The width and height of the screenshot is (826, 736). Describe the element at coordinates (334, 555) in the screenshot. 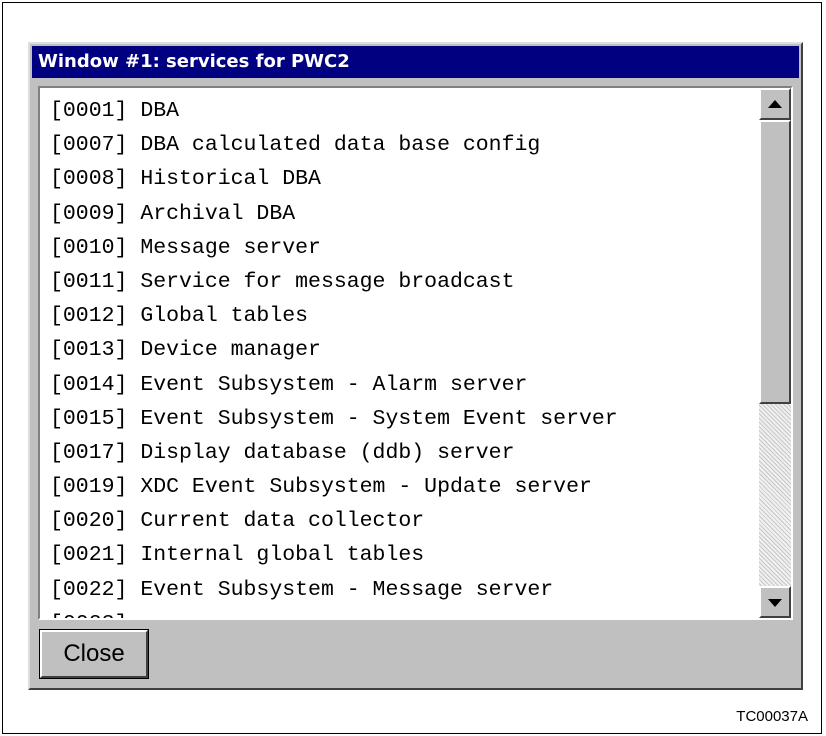

I see `list-item: [0021] Internal global tables` at that location.